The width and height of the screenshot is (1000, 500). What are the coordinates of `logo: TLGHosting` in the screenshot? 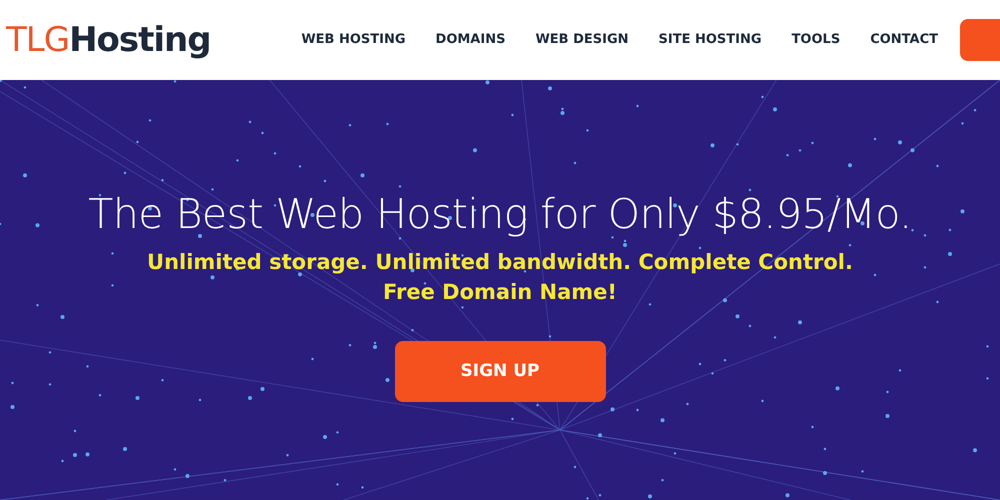 It's located at (108, 40).